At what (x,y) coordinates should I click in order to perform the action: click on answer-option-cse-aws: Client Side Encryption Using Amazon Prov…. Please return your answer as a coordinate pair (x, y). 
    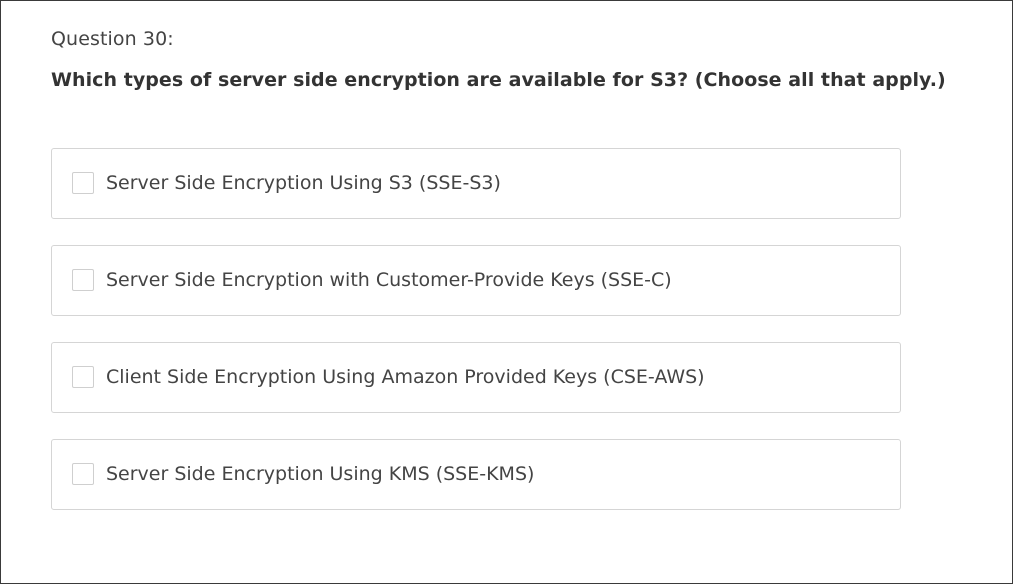
    Looking at the image, I should click on (476, 377).